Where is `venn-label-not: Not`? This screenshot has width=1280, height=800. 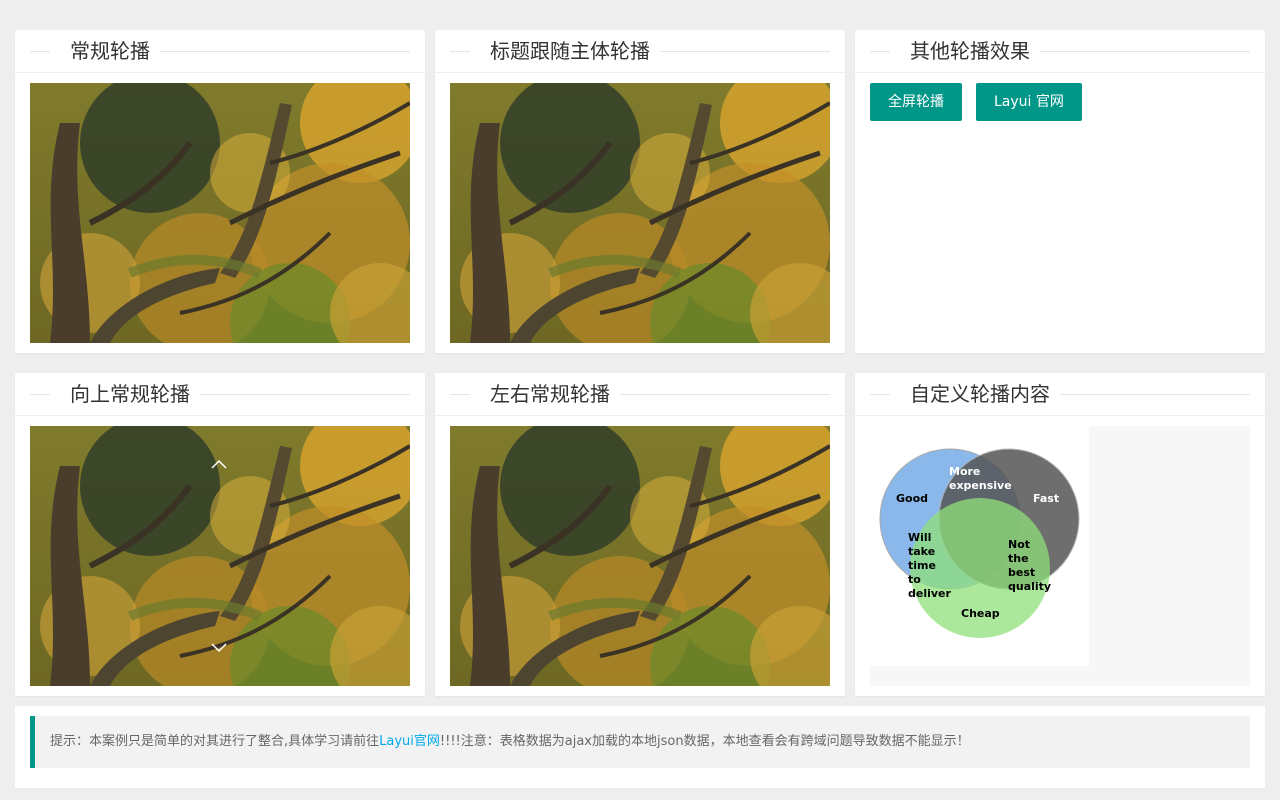
venn-label-not: Not is located at coordinates (1019, 544).